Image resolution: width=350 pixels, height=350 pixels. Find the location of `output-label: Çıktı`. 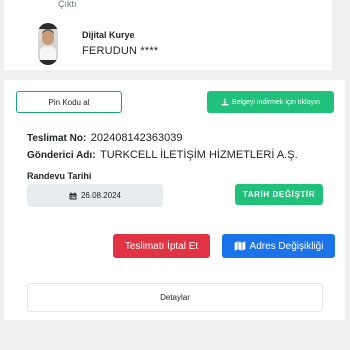

output-label: Çıktı is located at coordinates (67, 4).